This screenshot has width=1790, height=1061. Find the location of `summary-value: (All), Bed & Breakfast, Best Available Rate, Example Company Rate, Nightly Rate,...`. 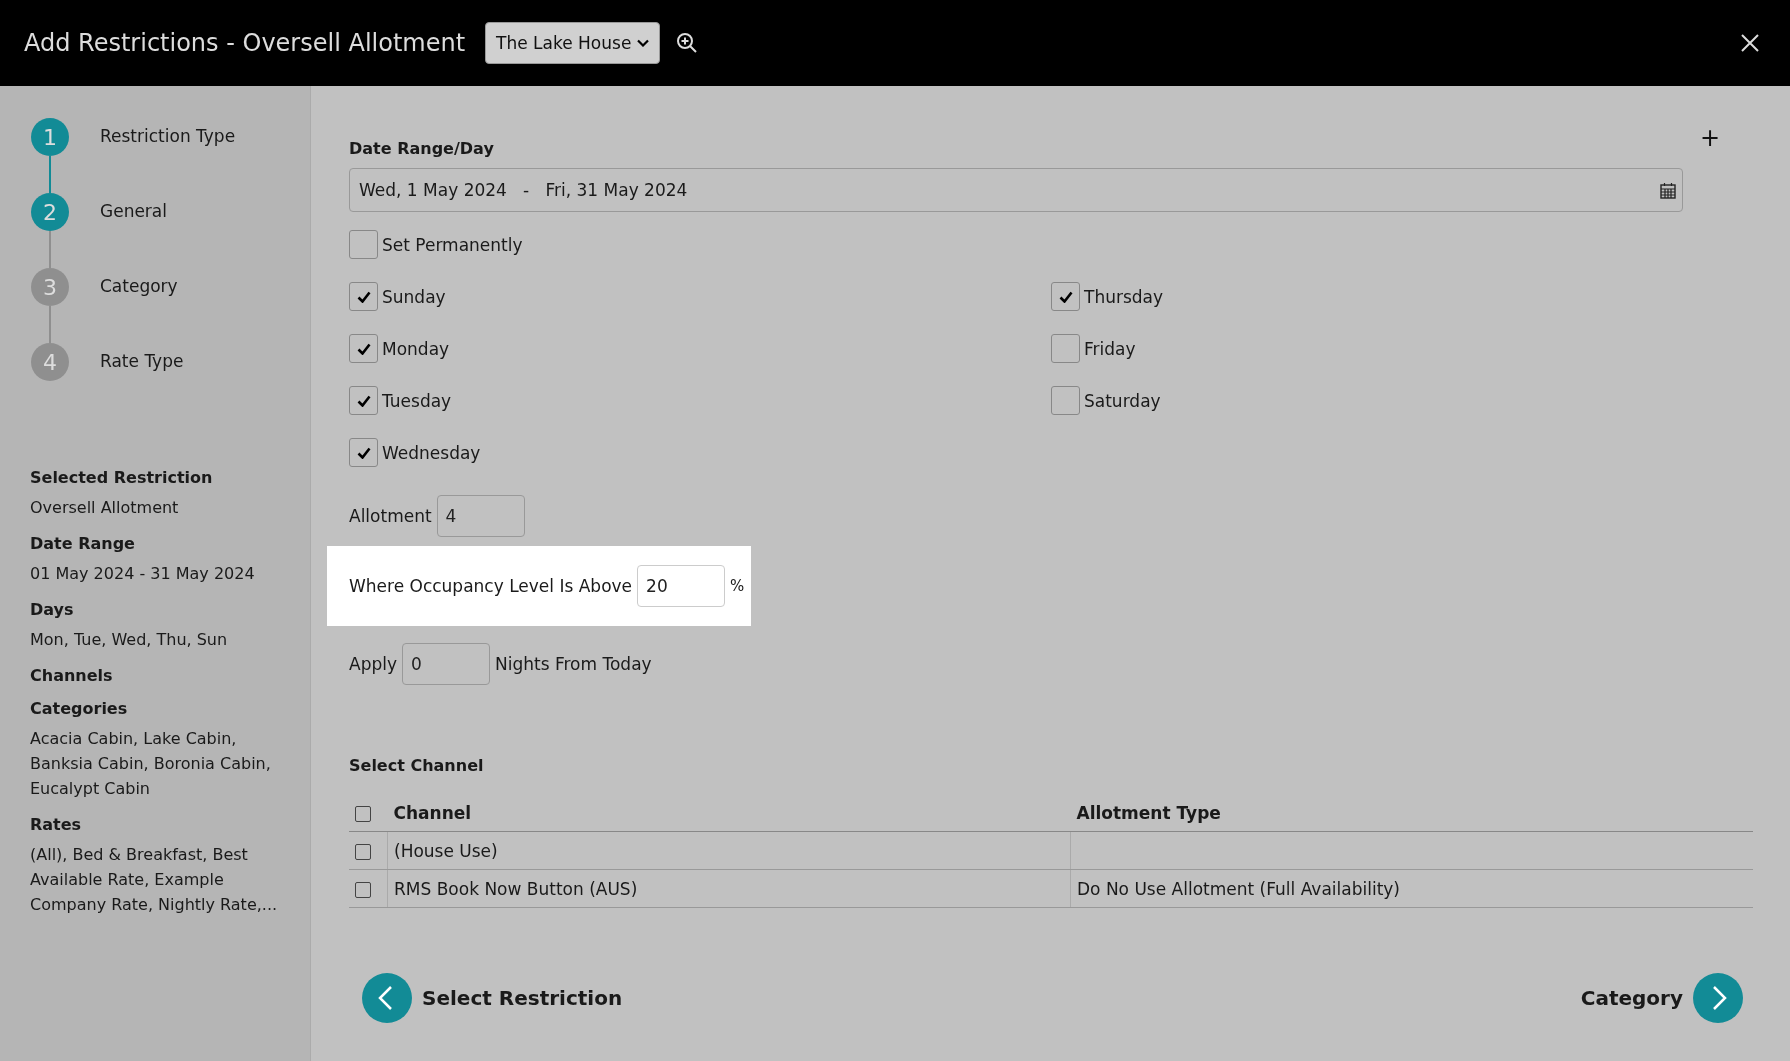

summary-value: (All), Bed & Breakfast, Best Available Rate, Example Company Rate, Nightly Rate,... is located at coordinates (154, 880).